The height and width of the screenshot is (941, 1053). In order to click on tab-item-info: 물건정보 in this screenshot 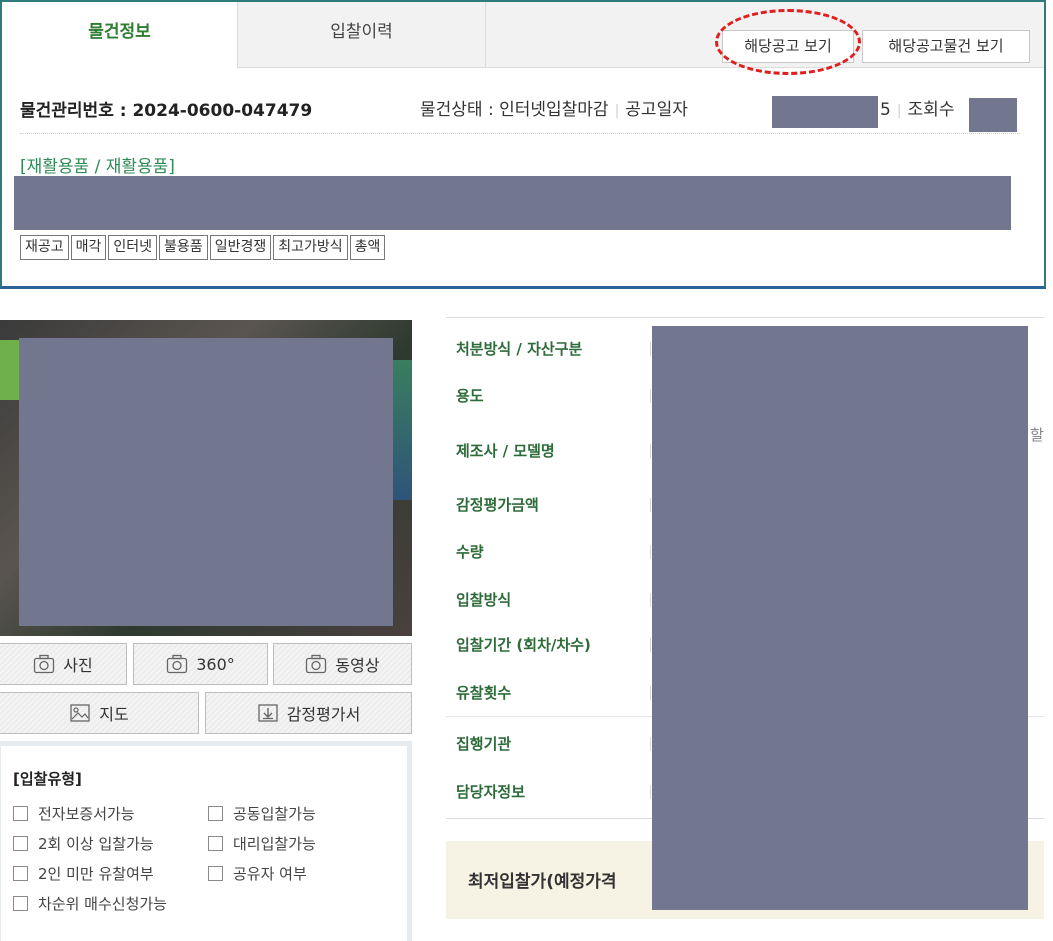, I will do `click(120, 35)`.